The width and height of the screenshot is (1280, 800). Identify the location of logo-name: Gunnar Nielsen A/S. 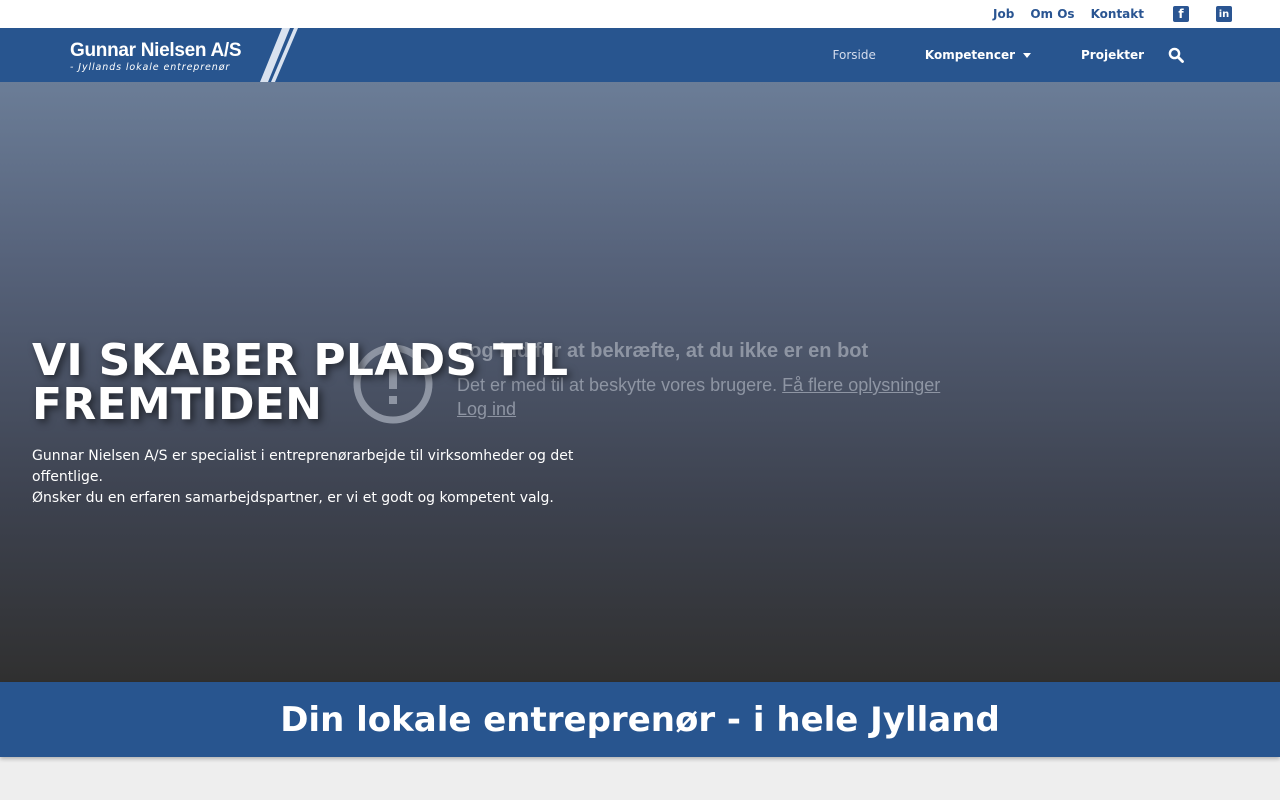
(156, 50).